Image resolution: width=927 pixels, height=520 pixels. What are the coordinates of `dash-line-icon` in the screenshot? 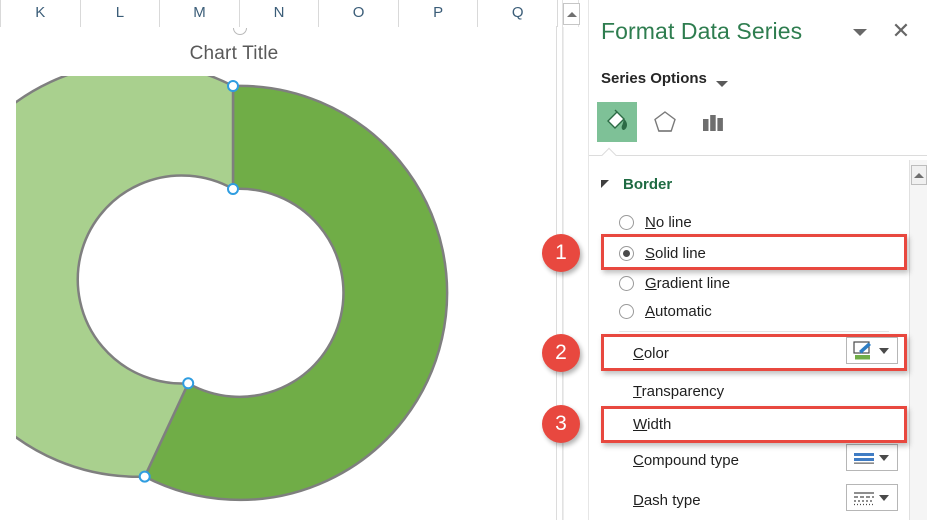 It's located at (864, 498).